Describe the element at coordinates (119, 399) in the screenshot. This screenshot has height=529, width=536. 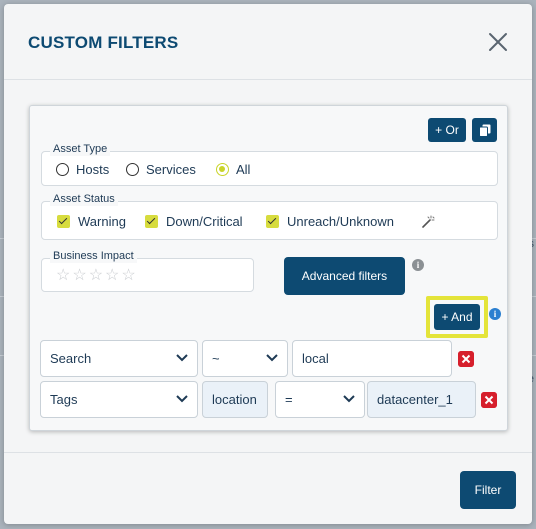
I see `field-select: Tags` at that location.